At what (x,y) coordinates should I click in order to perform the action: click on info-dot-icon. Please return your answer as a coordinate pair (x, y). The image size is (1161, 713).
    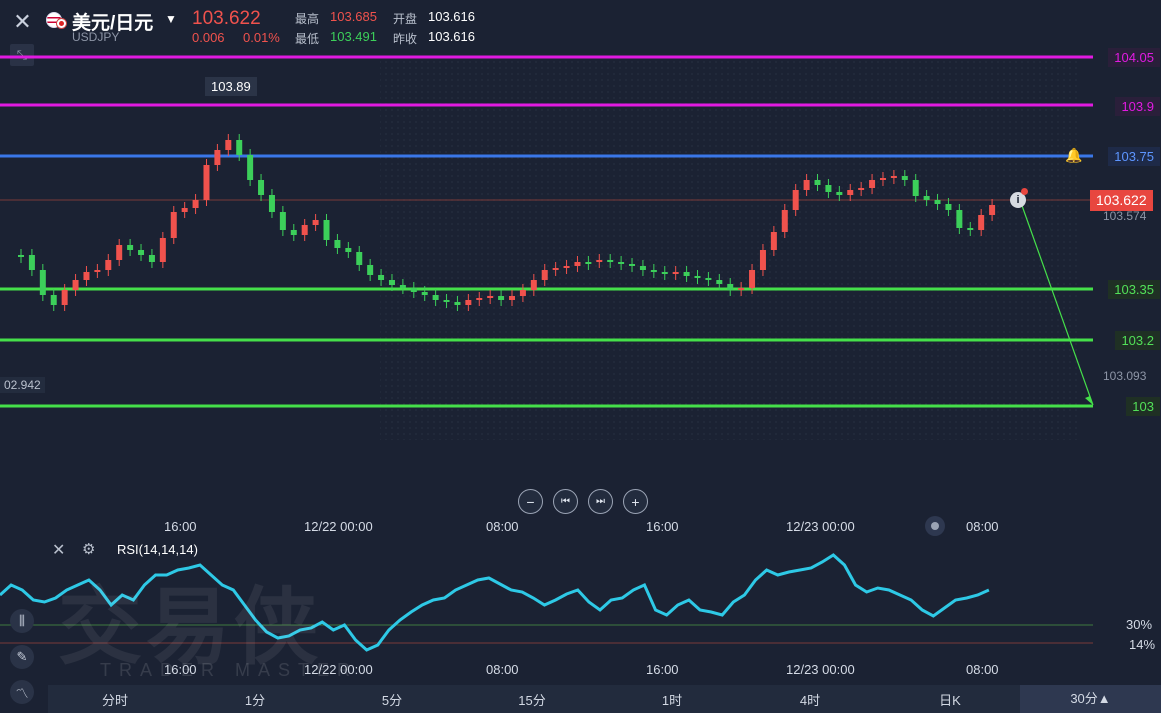
    Looking at the image, I should click on (1024, 191).